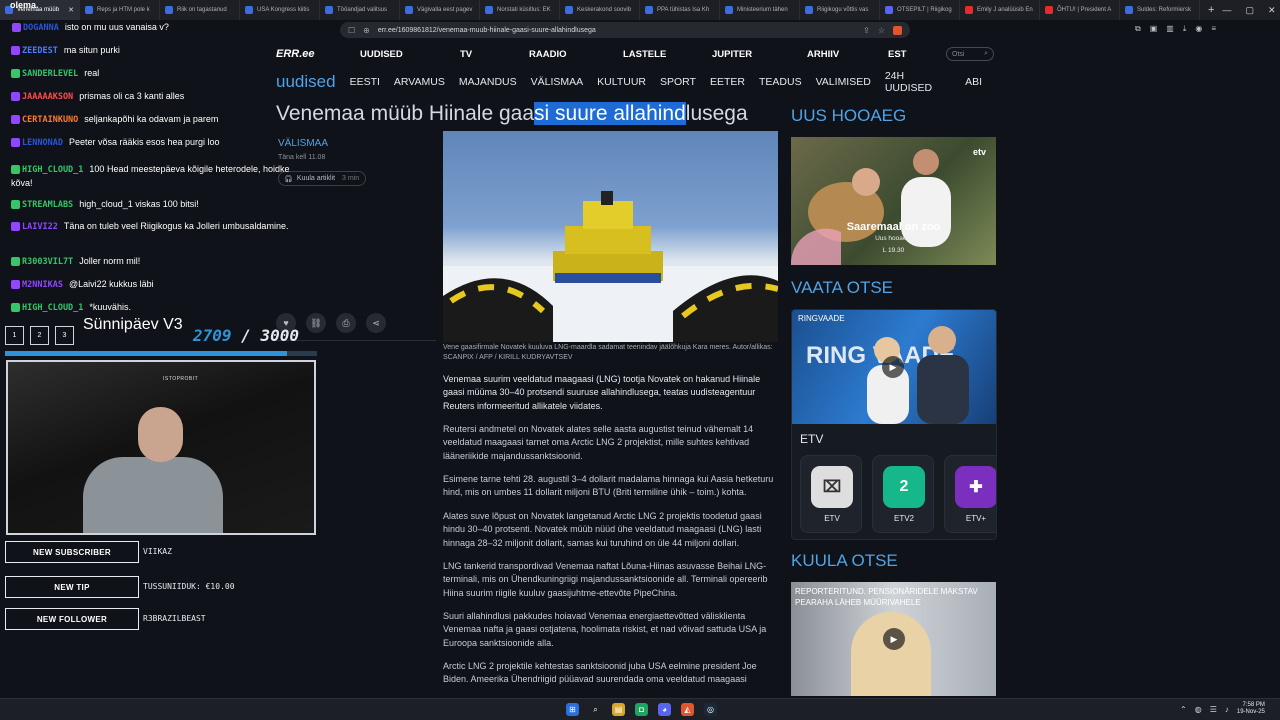  I want to click on bookmark-icon: ☐, so click(351, 30).